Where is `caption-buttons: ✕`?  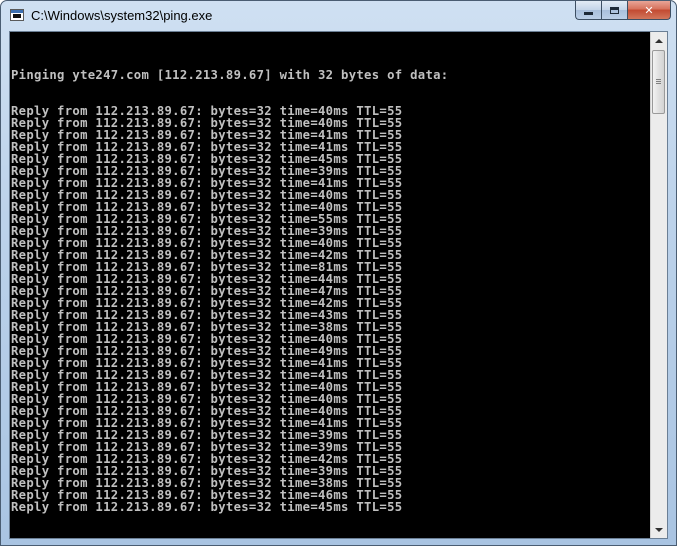
caption-buttons: ✕ is located at coordinates (623, 11).